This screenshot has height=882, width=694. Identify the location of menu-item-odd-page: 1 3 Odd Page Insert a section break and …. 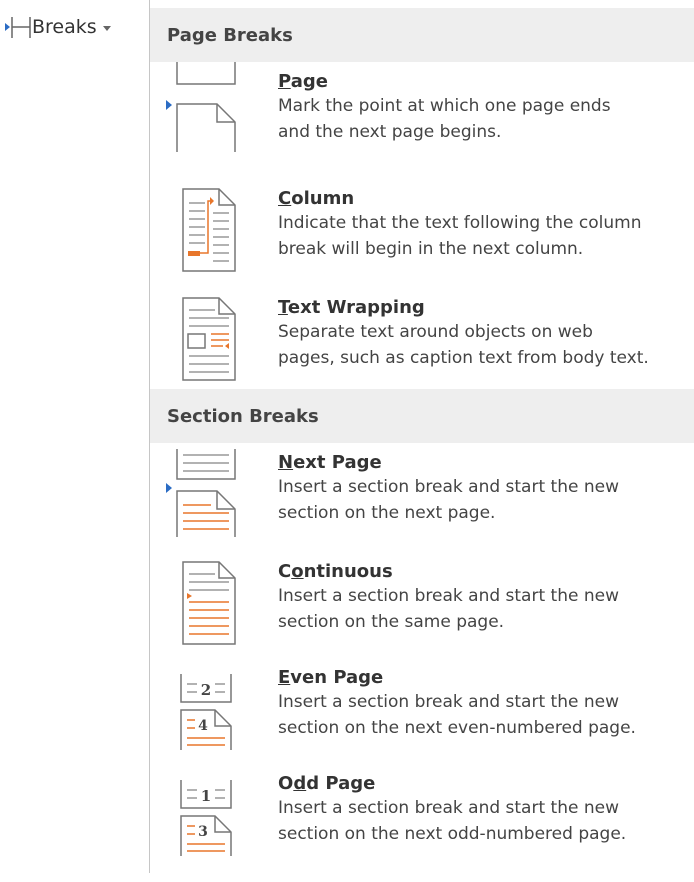
(422, 827).